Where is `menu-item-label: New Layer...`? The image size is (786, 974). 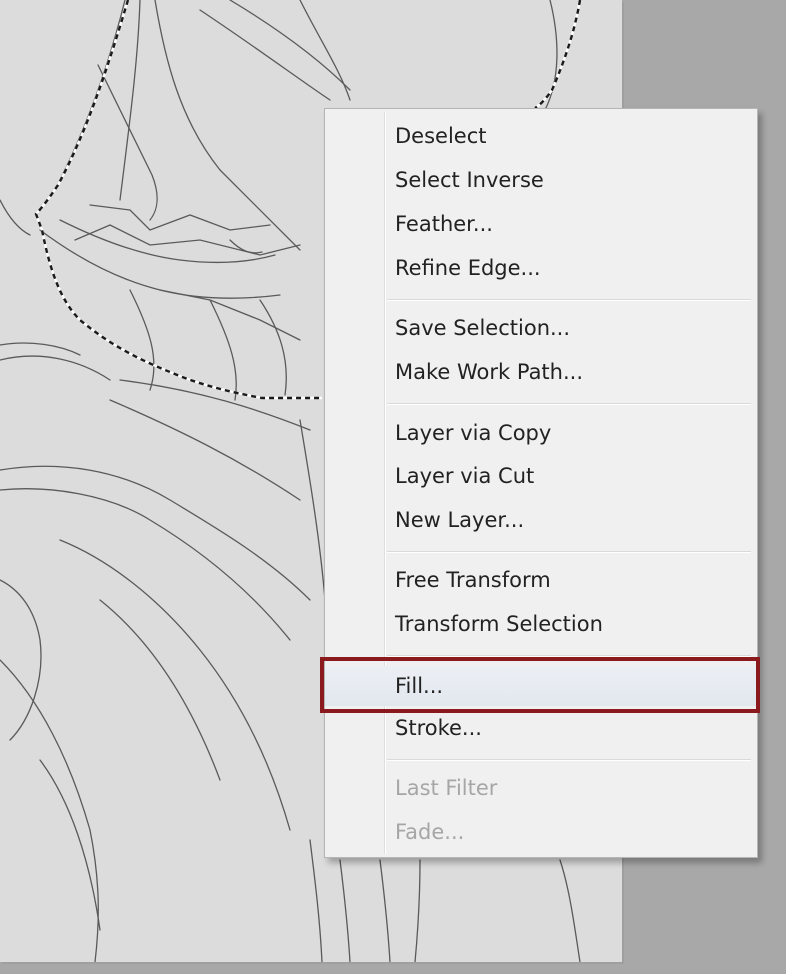
menu-item-label: New Layer... is located at coordinates (460, 520).